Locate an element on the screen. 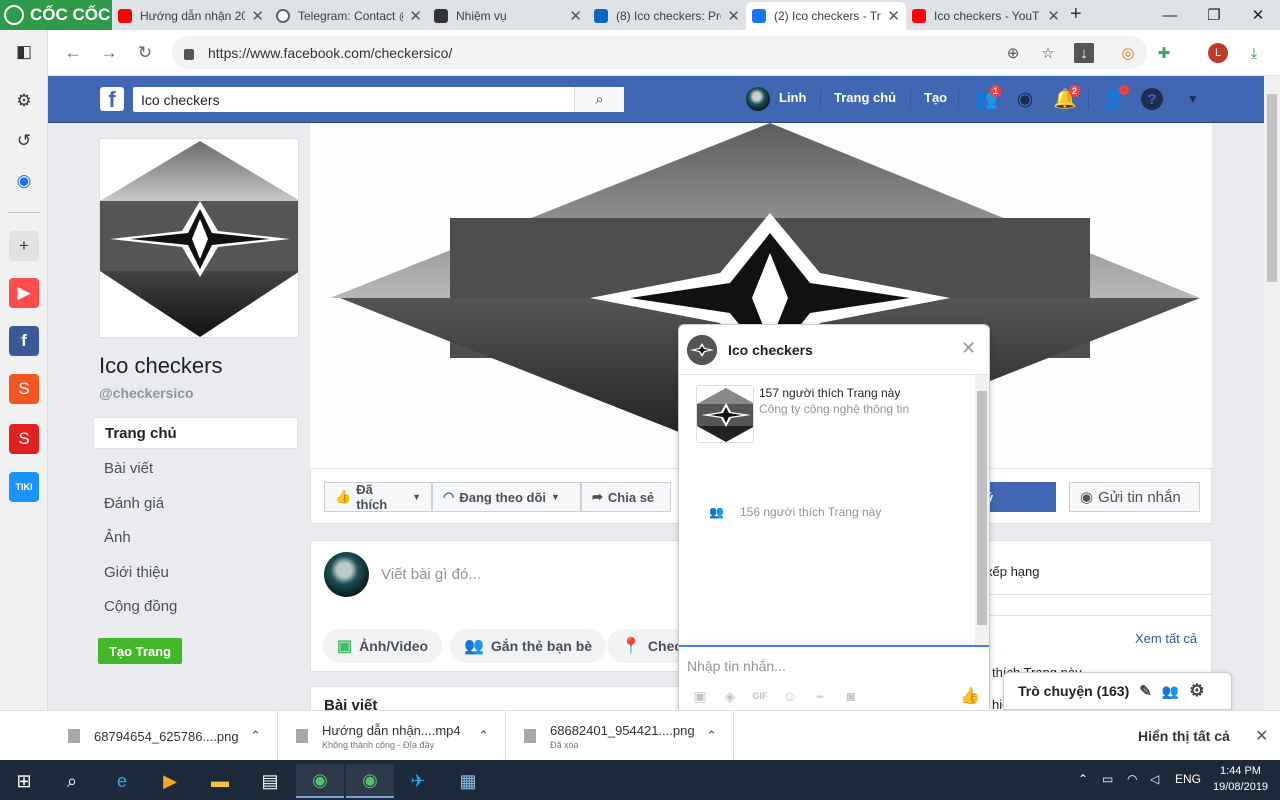  clock-time: 1:44 PM is located at coordinates (1240, 771).